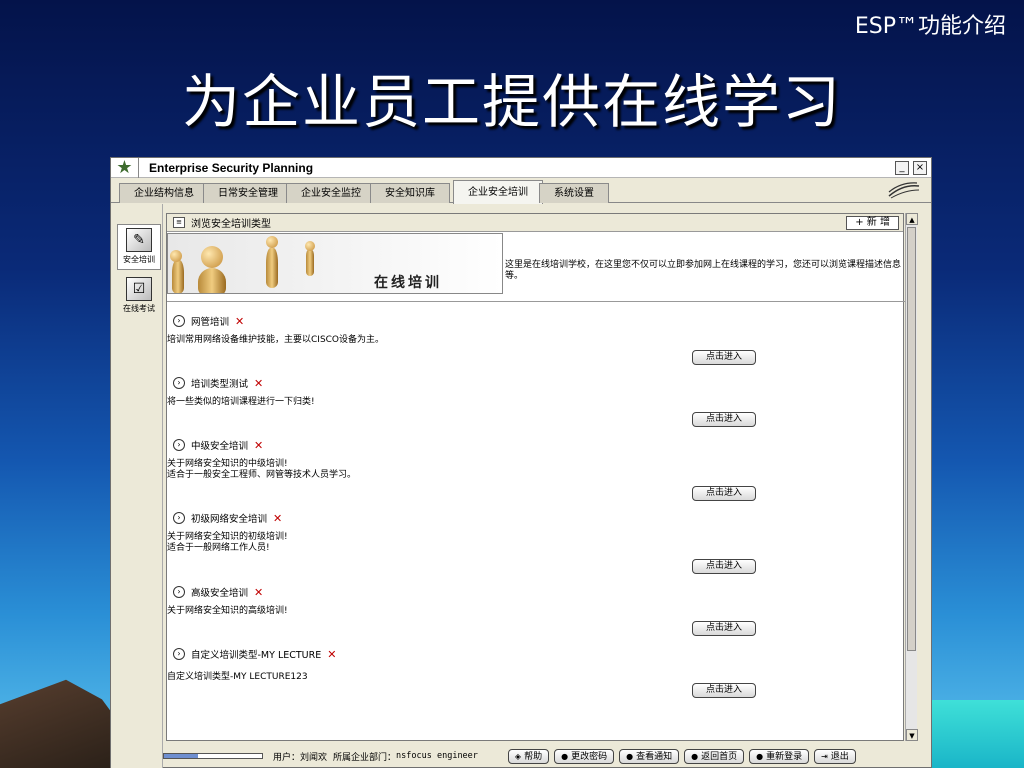  What do you see at coordinates (139, 259) in the screenshot?
I see `sidebar-item-label: 安全培训` at bounding box center [139, 259].